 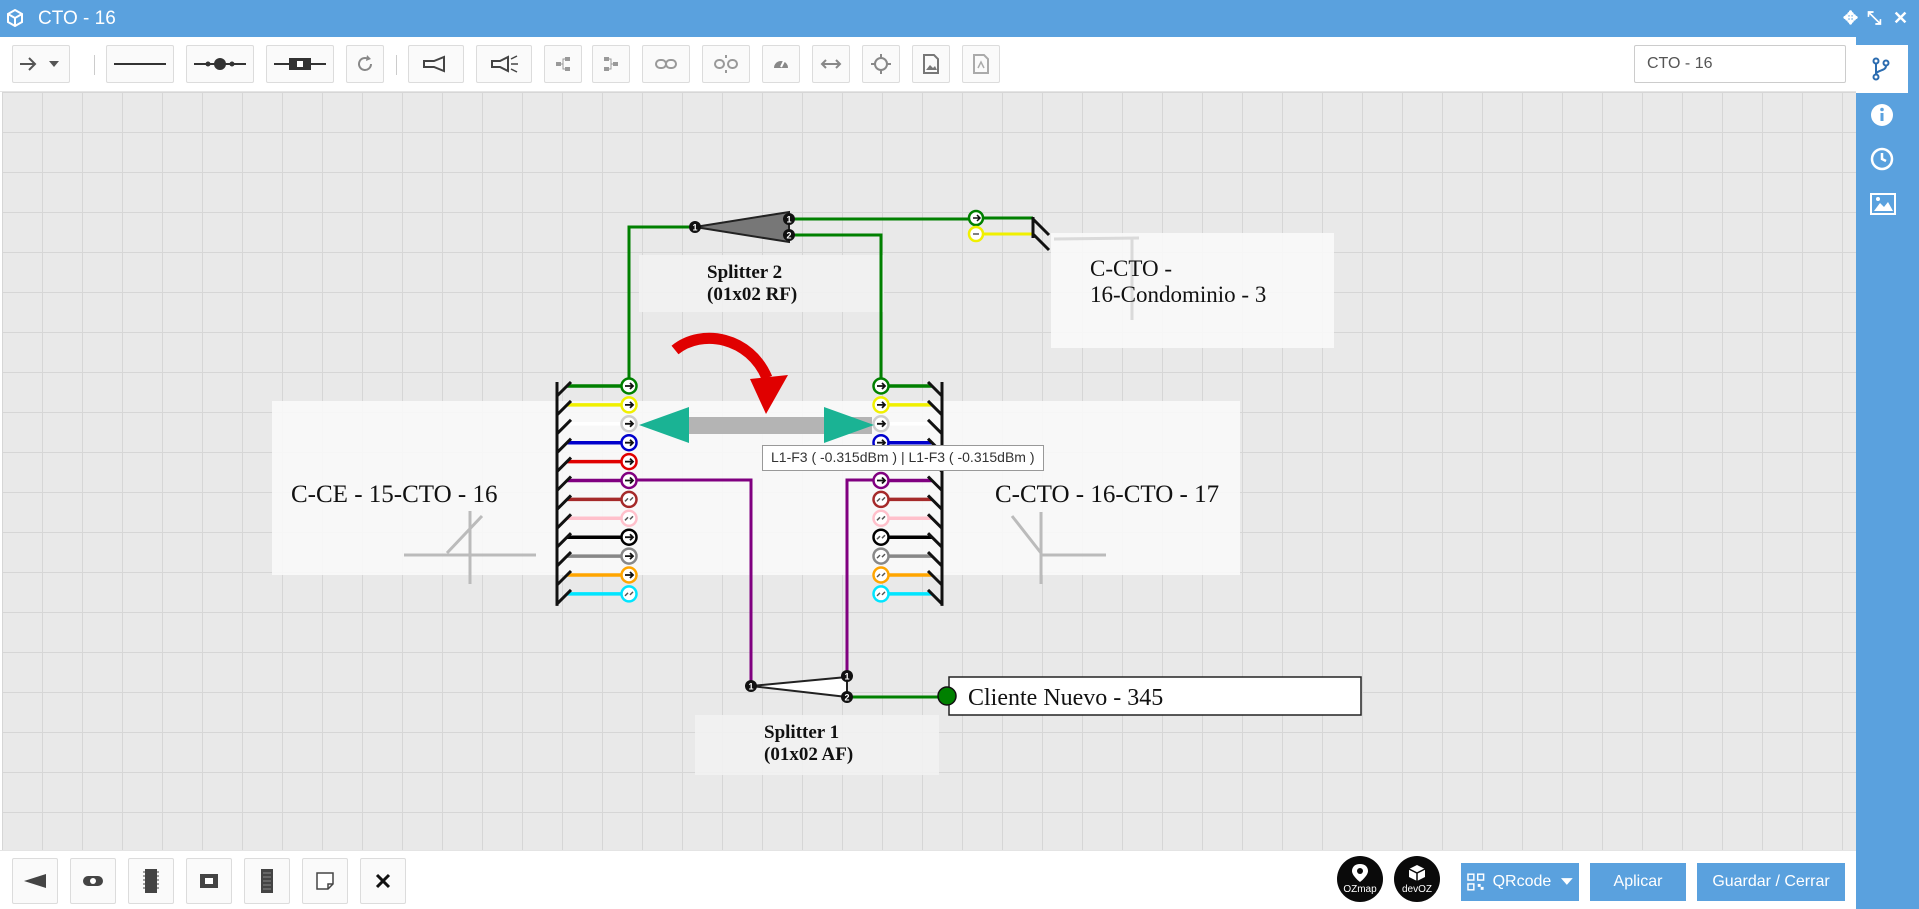 I want to click on crosshair-icon, so click(x=881, y=64).